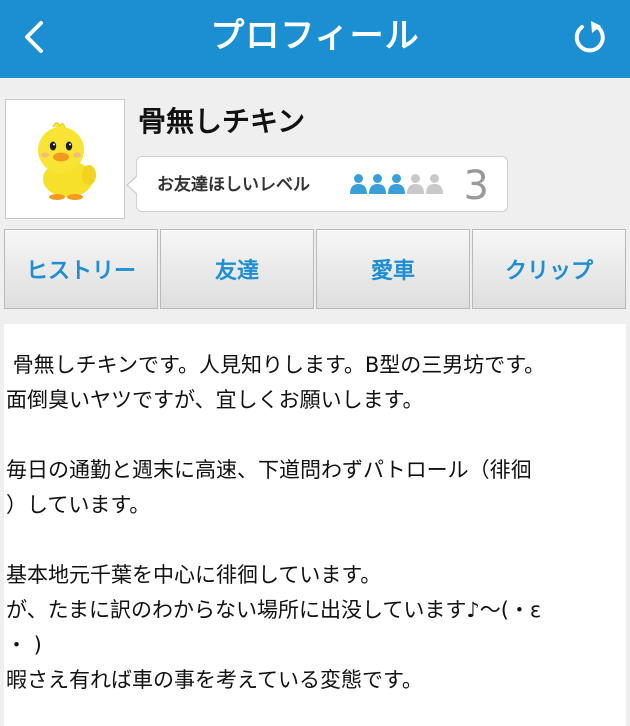 Image resolution: width=630 pixels, height=726 pixels. Describe the element at coordinates (214, 680) in the screenshot. I see `bio-line: 暇さえ有れば車の事を考えている変態です。` at that location.